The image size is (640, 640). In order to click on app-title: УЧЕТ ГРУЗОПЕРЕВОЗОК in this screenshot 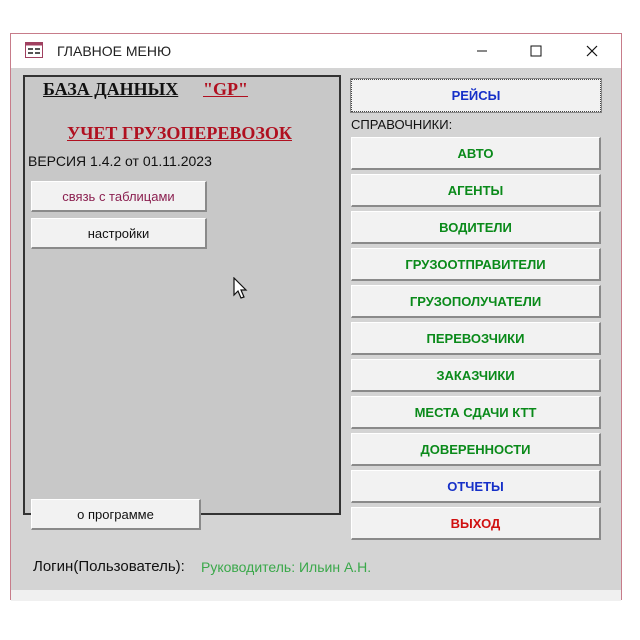, I will do `click(179, 133)`.